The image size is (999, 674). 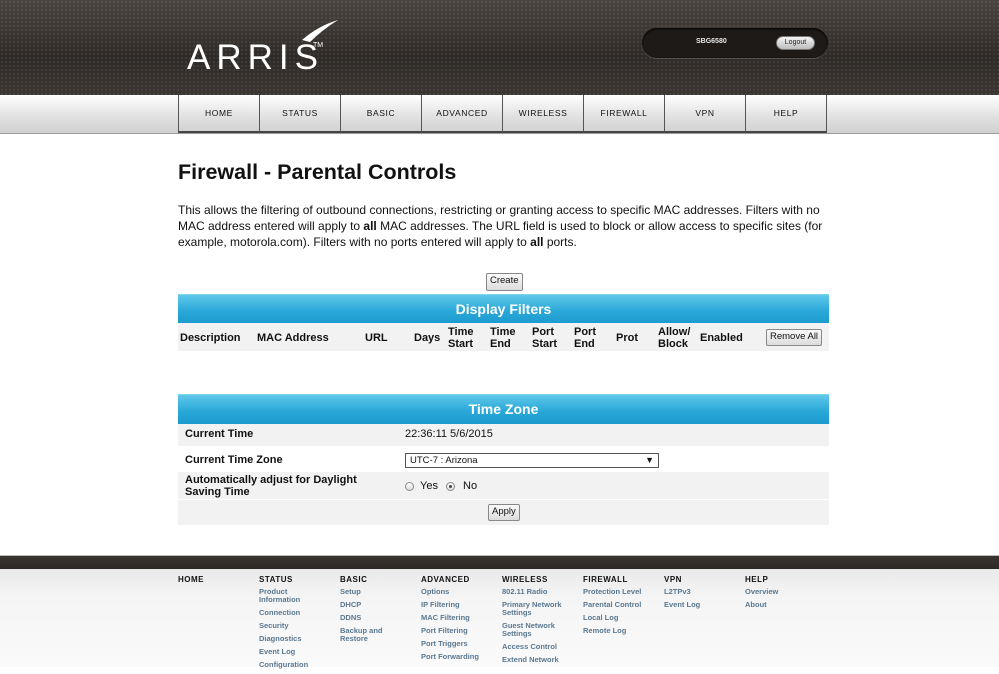 What do you see at coordinates (622, 605) in the screenshot?
I see `footer-link-parental-control: Parental Control` at bounding box center [622, 605].